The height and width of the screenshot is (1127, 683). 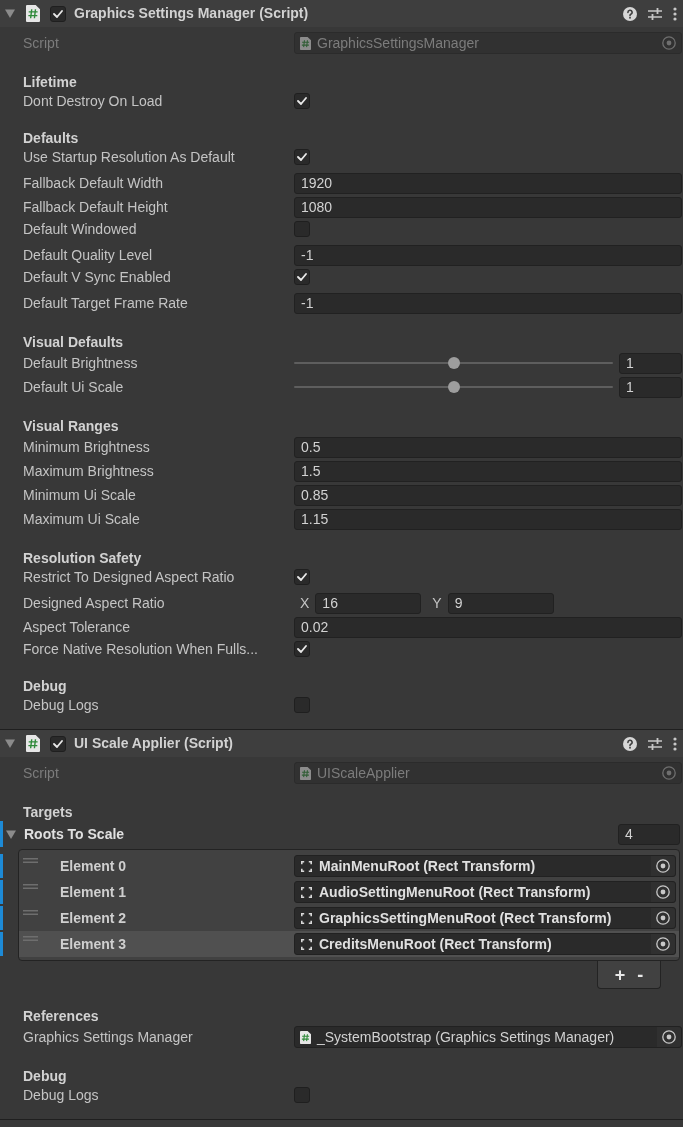 What do you see at coordinates (485, 918) in the screenshot?
I see `object-field: GraphicsSettingMenuRoot (Rect Transform)` at bounding box center [485, 918].